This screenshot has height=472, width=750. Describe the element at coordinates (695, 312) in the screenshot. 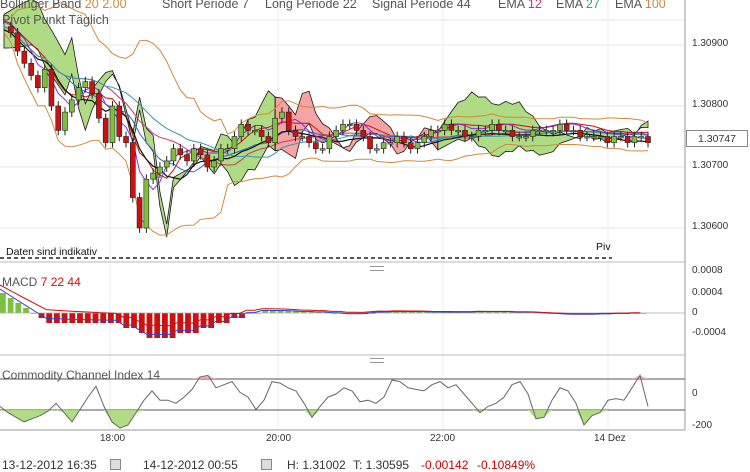

I see `macd-tick: 0` at that location.